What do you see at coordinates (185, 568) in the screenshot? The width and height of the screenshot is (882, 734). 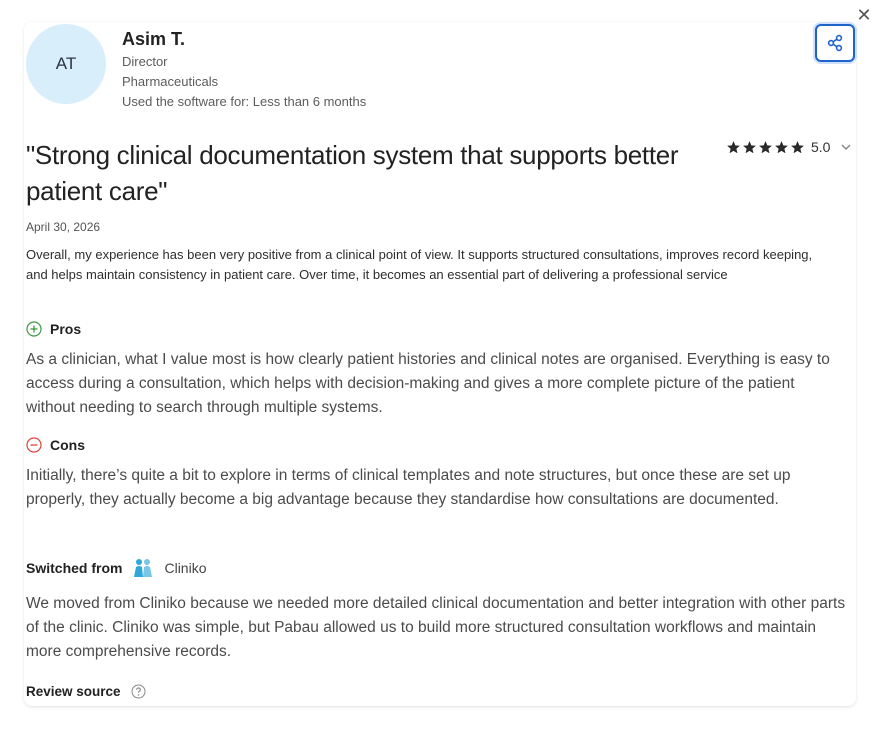 I see `switched-product: Cliniko` at bounding box center [185, 568].